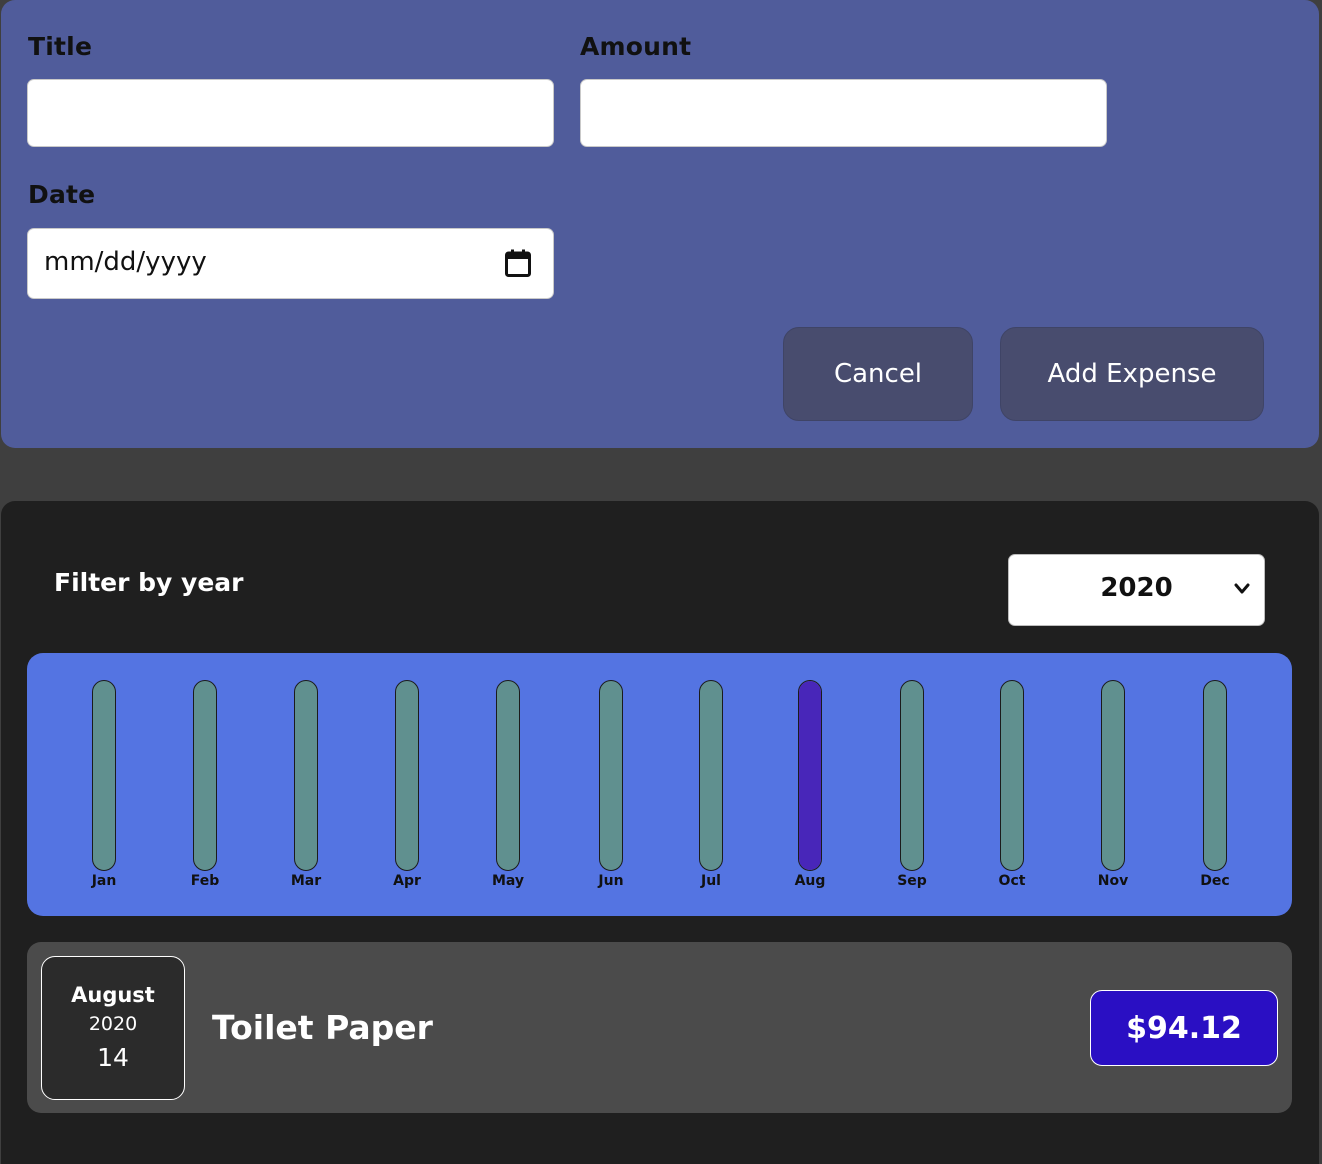 The height and width of the screenshot is (1164, 1322). I want to click on date-label: Date, so click(62, 194).